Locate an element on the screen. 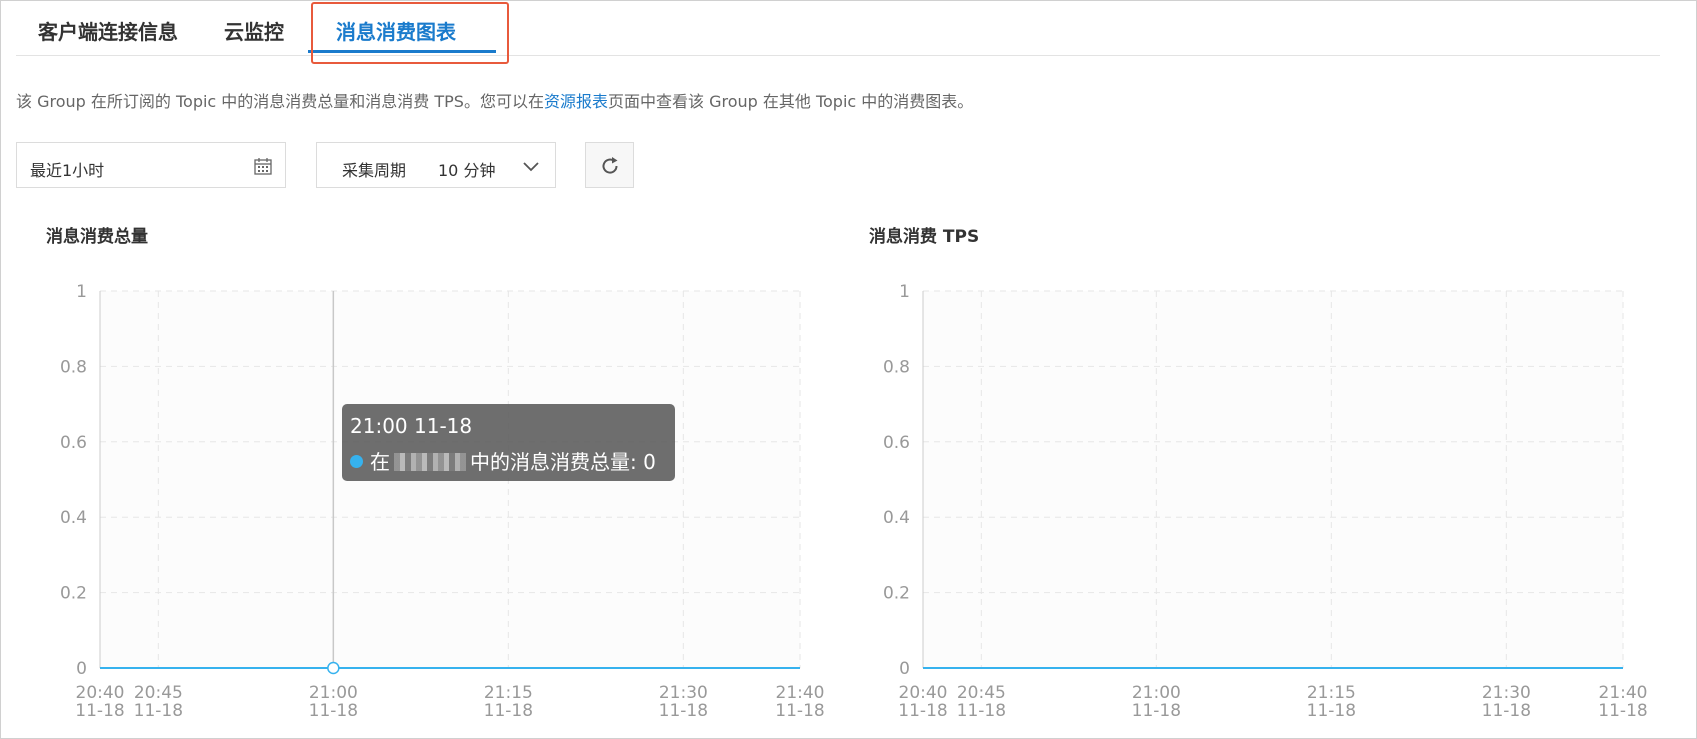 This screenshot has width=1697, height=739. chevron-down-icon is located at coordinates (531, 167).